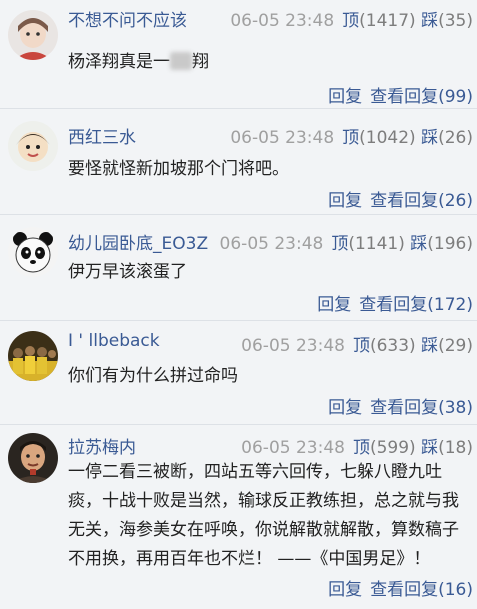 The image size is (477, 609). Describe the element at coordinates (416, 305) in the screenshot. I see `view-replies-link: 查看回复(172)` at that location.